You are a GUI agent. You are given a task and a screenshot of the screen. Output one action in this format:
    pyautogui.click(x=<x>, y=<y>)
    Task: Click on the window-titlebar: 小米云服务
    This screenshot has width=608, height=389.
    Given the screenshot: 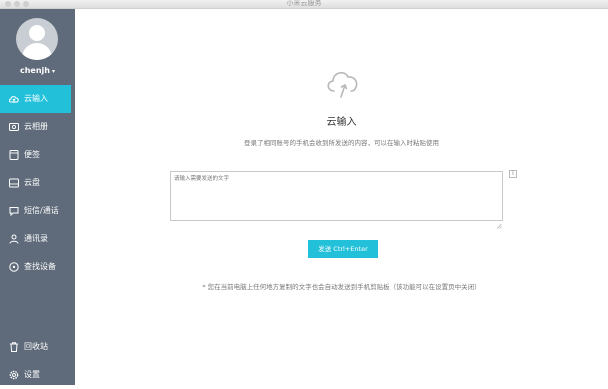 What is the action you would take?
    pyautogui.click(x=304, y=4)
    